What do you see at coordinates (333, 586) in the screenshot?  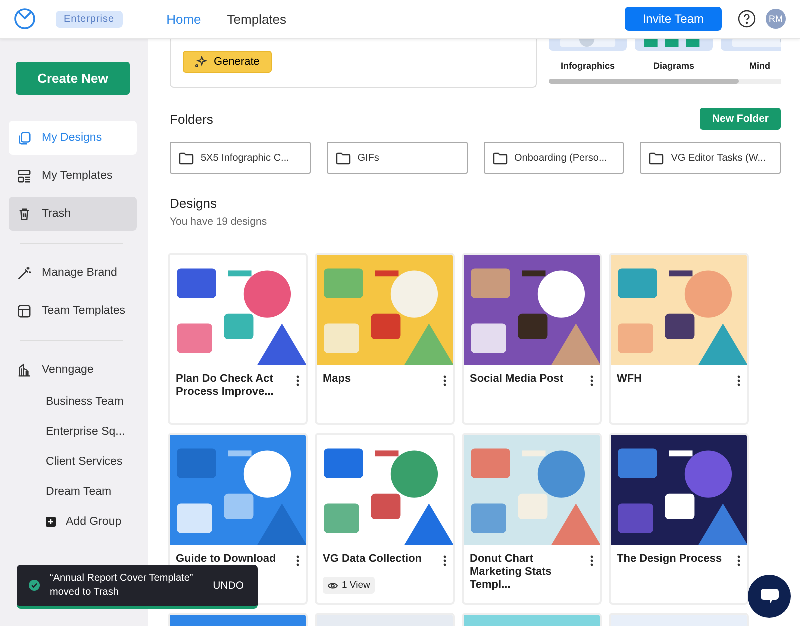 I see `eye-icon` at bounding box center [333, 586].